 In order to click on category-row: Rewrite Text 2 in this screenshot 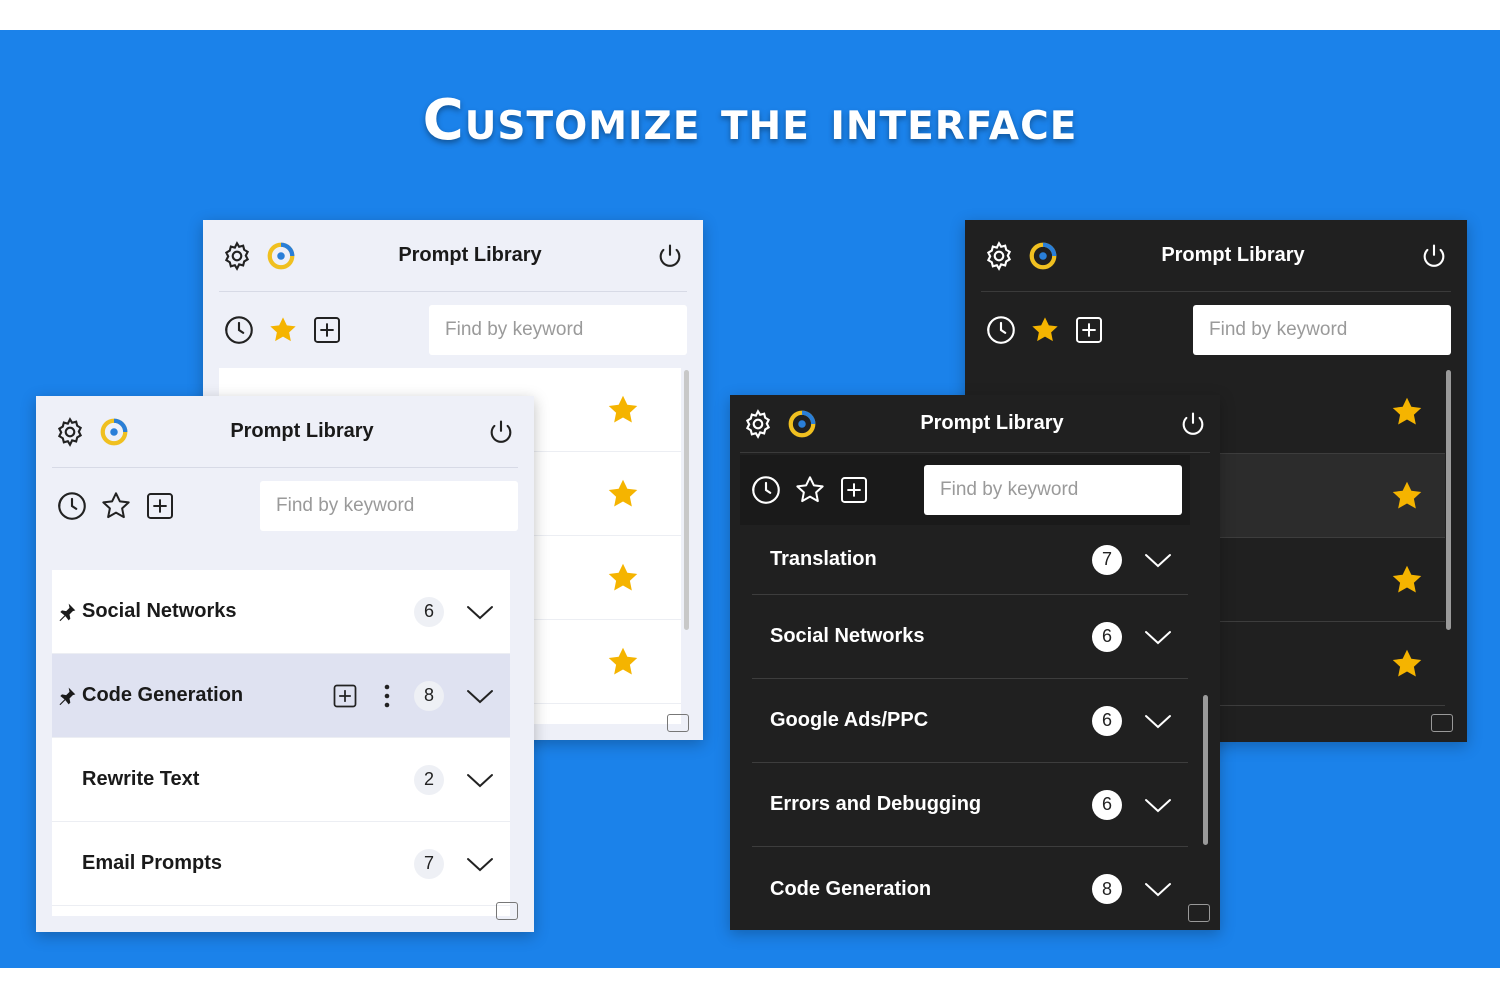, I will do `click(281, 780)`.